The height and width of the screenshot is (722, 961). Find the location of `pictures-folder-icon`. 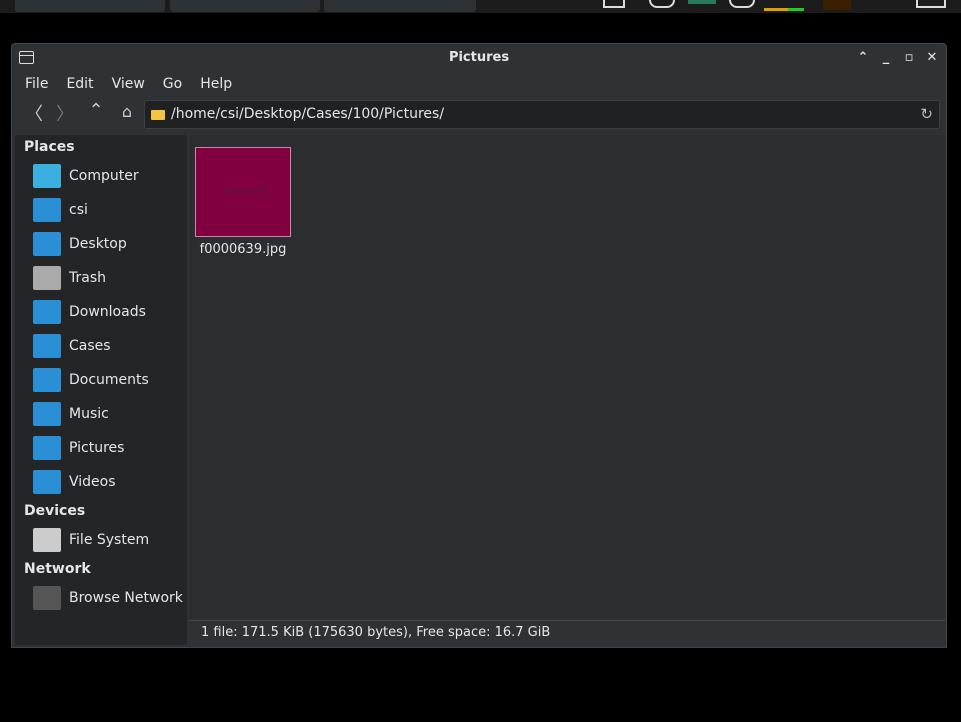

pictures-folder-icon is located at coordinates (47, 448).